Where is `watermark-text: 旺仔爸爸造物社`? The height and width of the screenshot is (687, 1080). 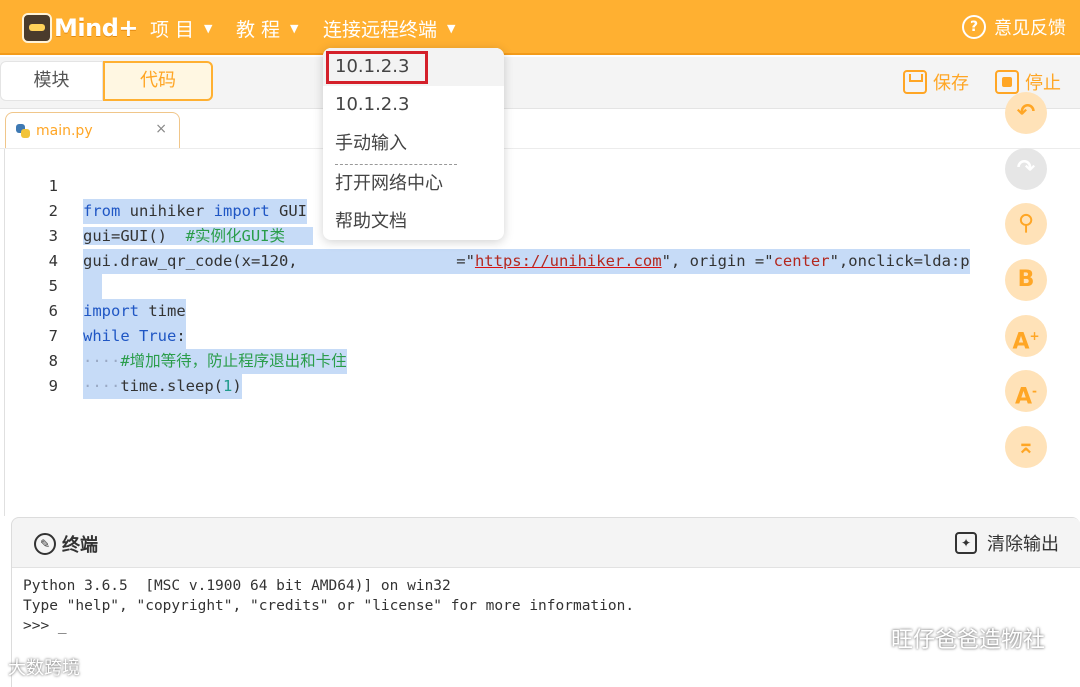 watermark-text: 旺仔爸爸造物社 is located at coordinates (967, 640).